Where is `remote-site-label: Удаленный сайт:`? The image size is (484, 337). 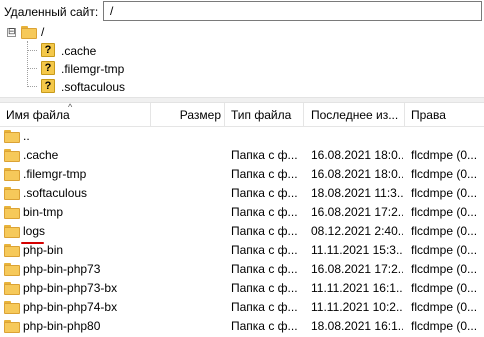
remote-site-label: Удаленный сайт: is located at coordinates (51, 12).